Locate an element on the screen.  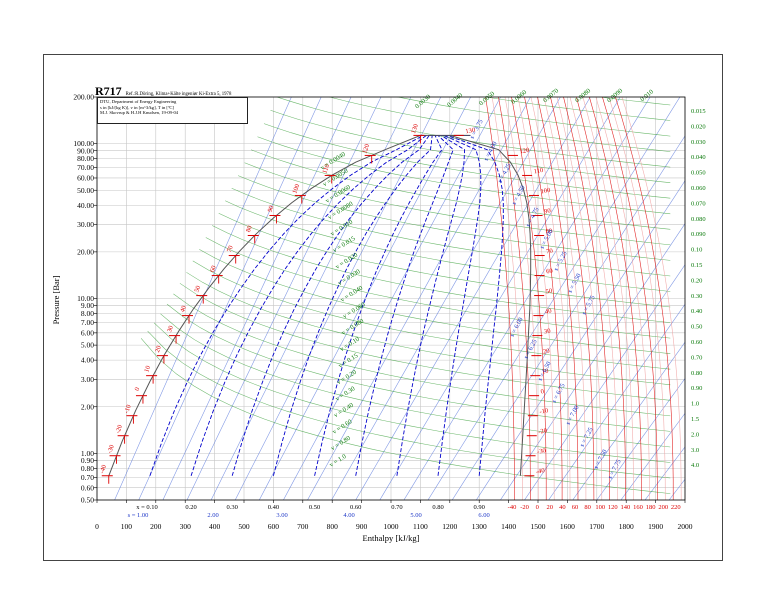
y-tick-label: 70.00 is located at coordinates (85, 167).